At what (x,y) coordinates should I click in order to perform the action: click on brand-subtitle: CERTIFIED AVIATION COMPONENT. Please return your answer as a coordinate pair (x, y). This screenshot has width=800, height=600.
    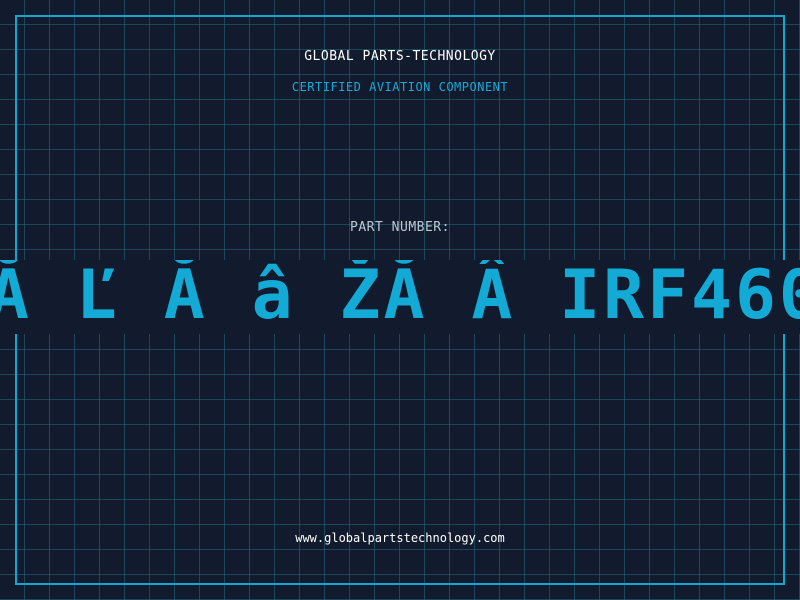
    Looking at the image, I should click on (400, 87).